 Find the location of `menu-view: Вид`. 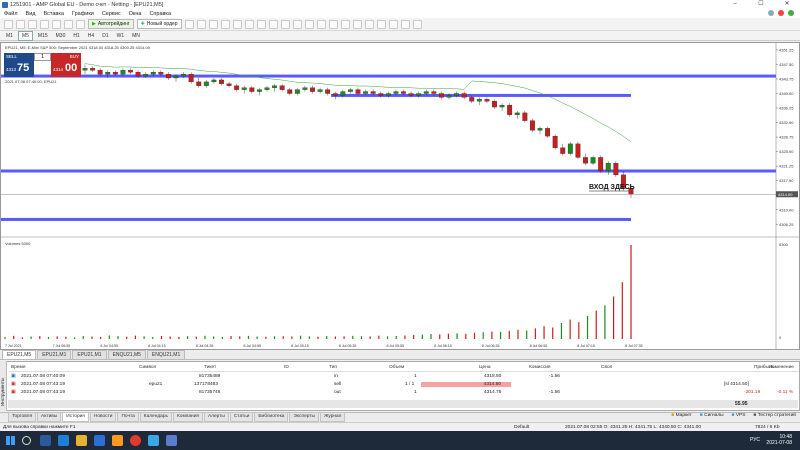

menu-view: Вид is located at coordinates (31, 14).